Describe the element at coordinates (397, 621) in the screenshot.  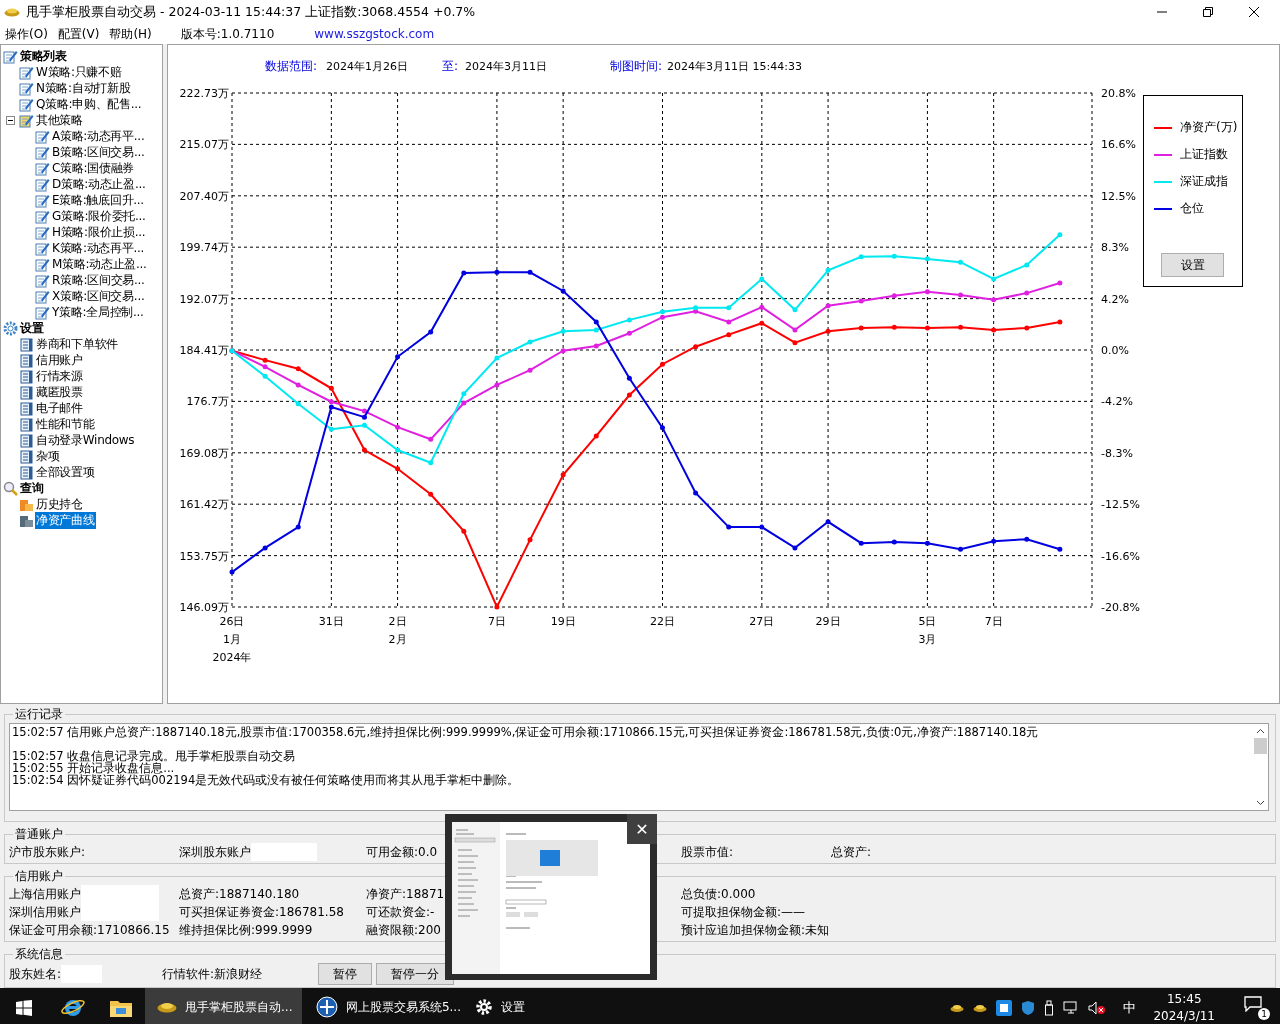
I see `x-axis-label: 2日` at that location.